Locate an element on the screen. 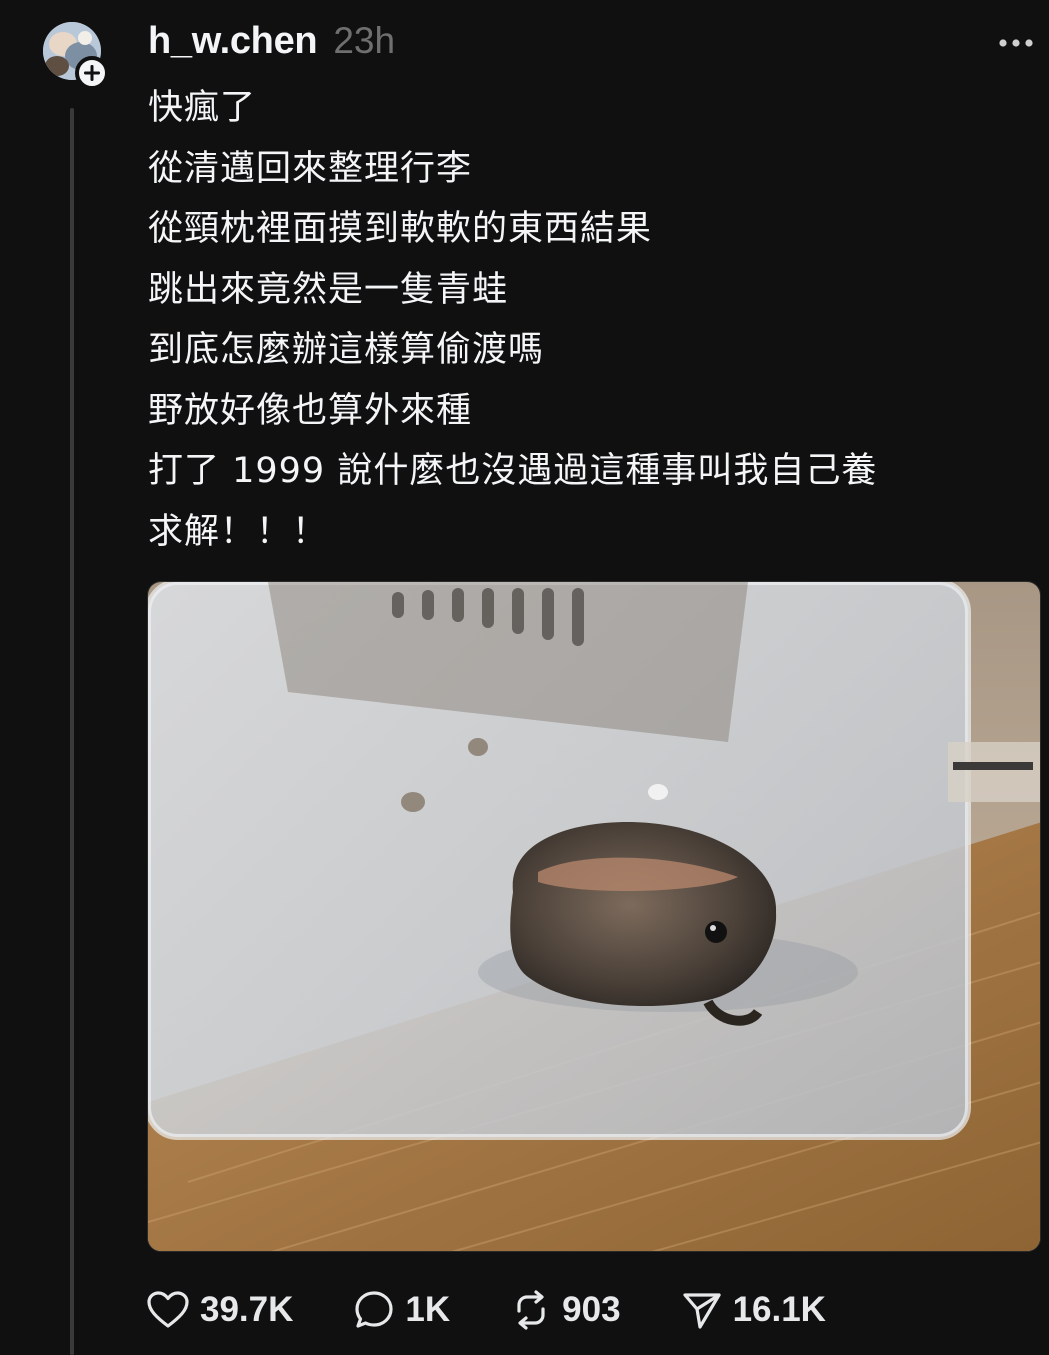 This screenshot has width=1049, height=1355. repost-count: 903 is located at coordinates (591, 1309).